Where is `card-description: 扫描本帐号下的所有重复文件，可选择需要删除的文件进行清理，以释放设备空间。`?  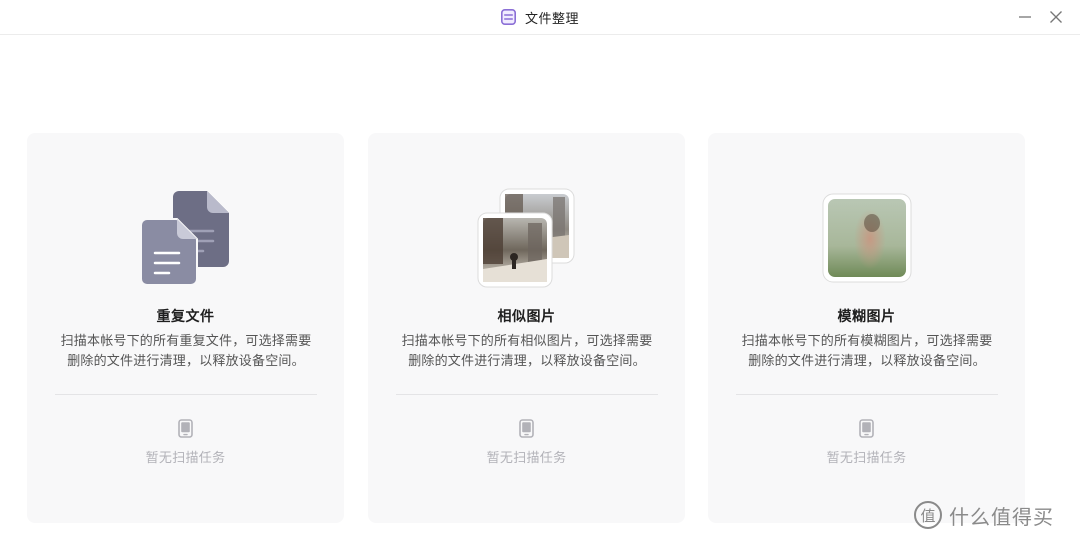
card-description: 扫描本帐号下的所有重复文件，可选择需要删除的文件进行清理，以释放设备空间。 is located at coordinates (186, 351).